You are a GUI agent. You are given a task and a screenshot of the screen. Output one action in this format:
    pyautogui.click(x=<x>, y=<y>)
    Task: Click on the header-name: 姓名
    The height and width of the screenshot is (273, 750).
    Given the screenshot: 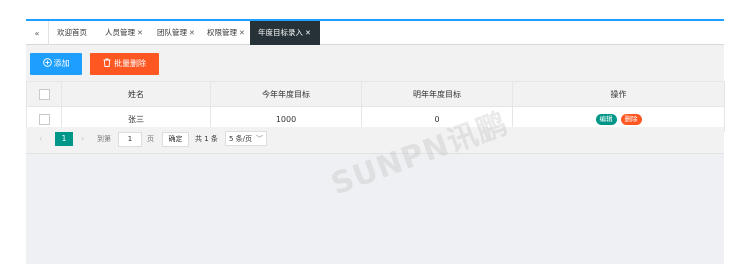 What is the action you would take?
    pyautogui.click(x=136, y=94)
    